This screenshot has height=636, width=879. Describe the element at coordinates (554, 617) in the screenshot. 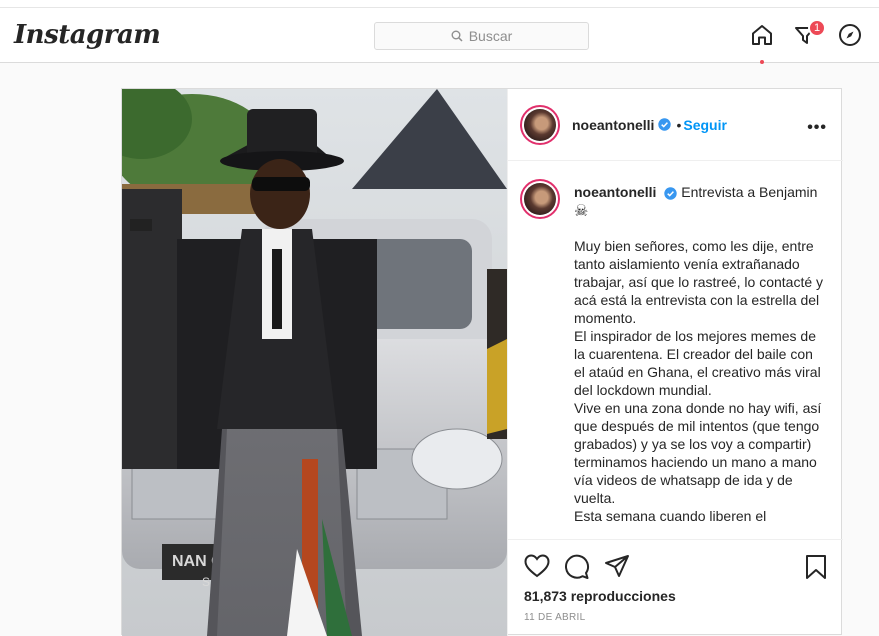

I see `post-date: 11 DE ABRIL` at that location.